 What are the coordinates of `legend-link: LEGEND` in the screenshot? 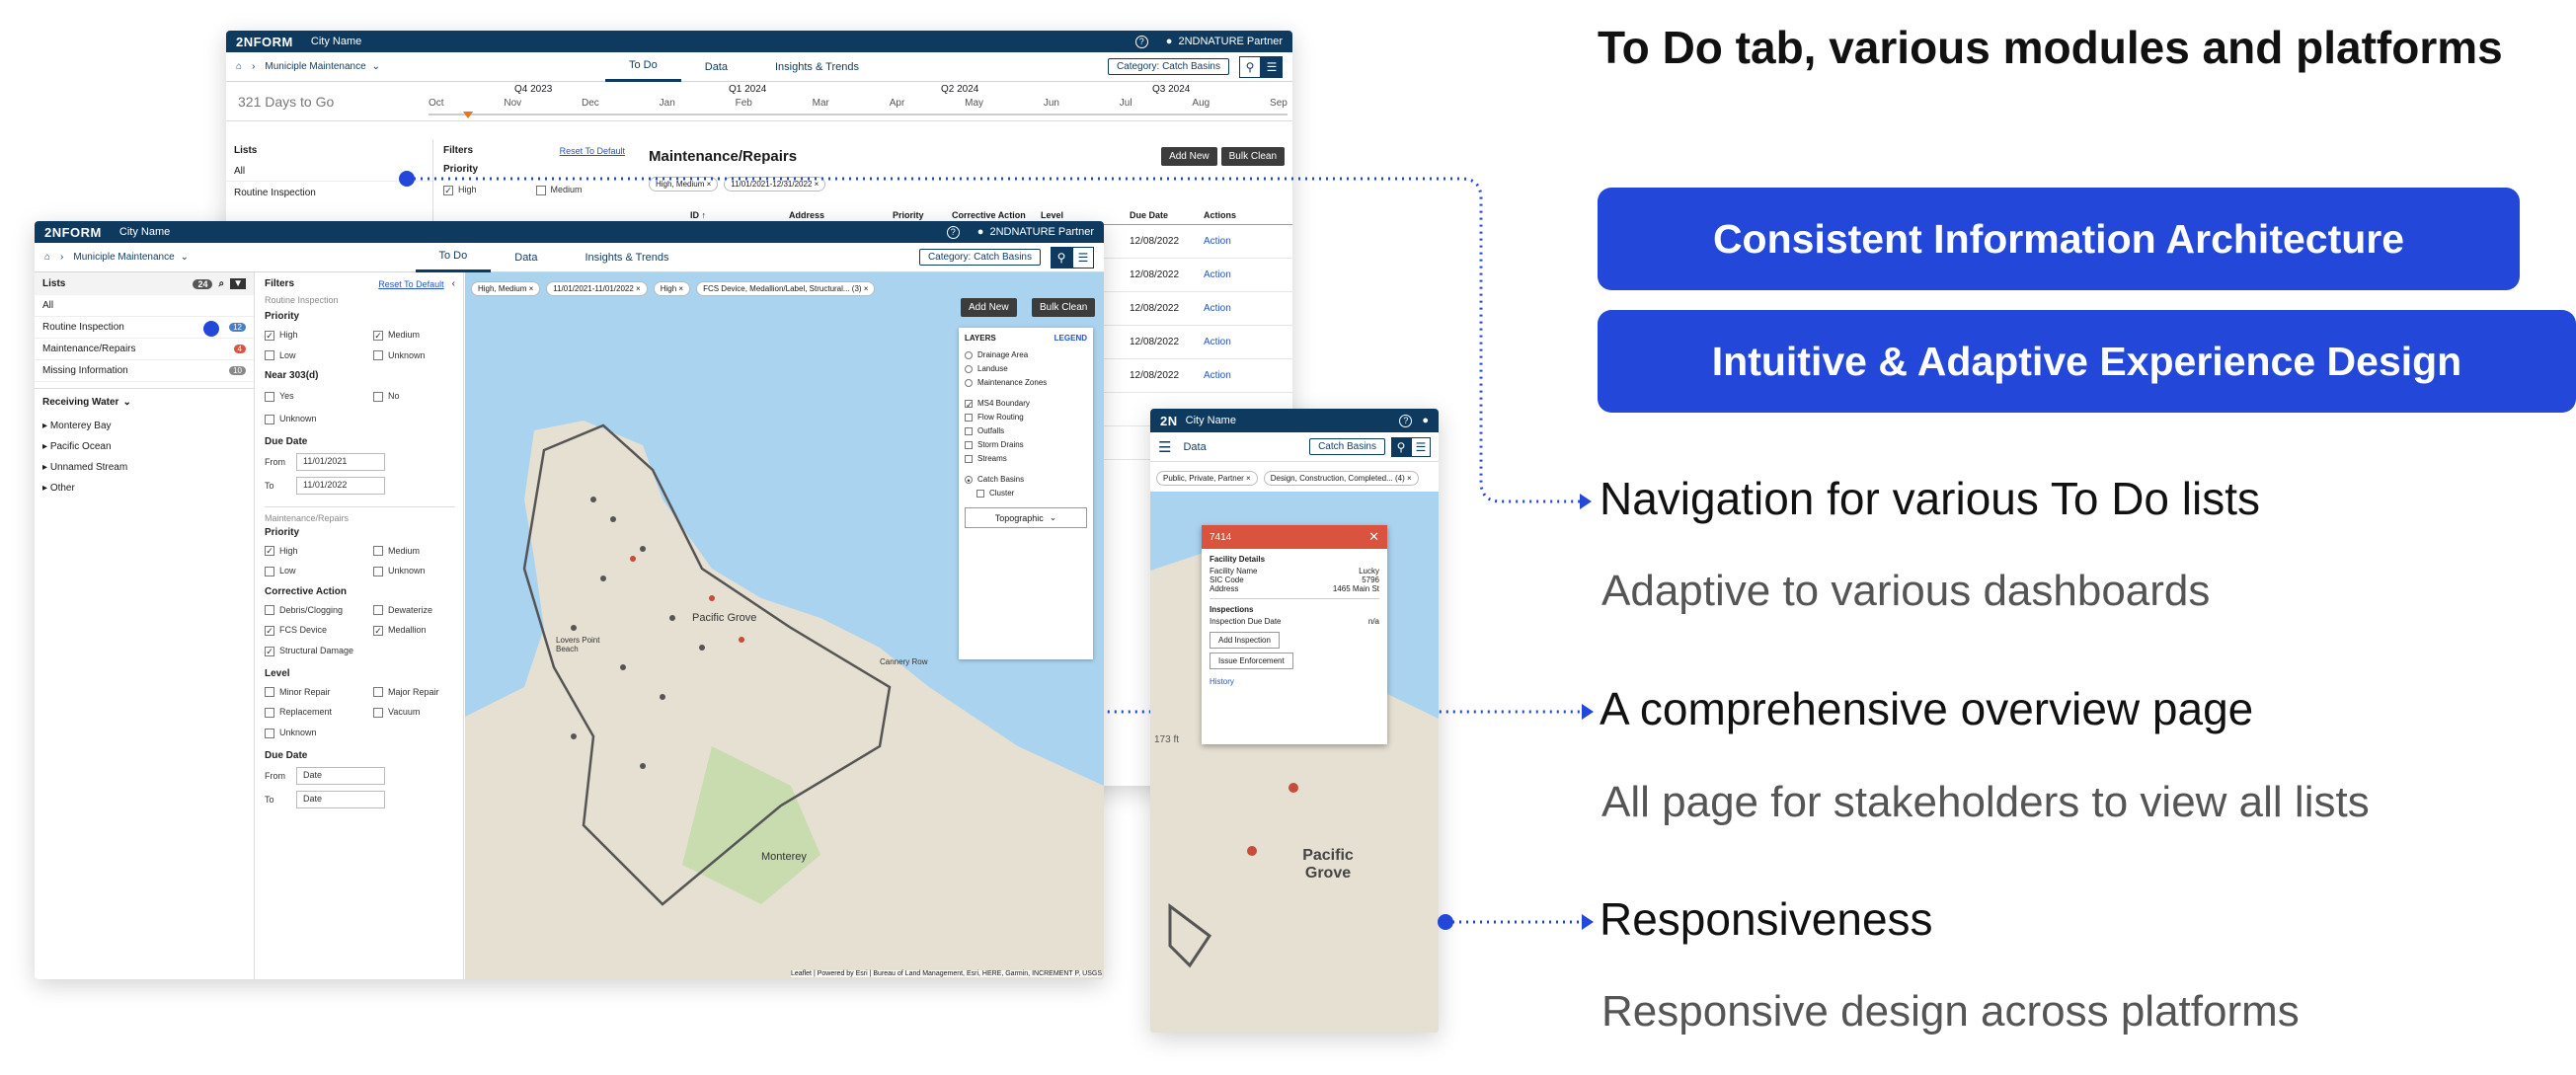 It's located at (1070, 338).